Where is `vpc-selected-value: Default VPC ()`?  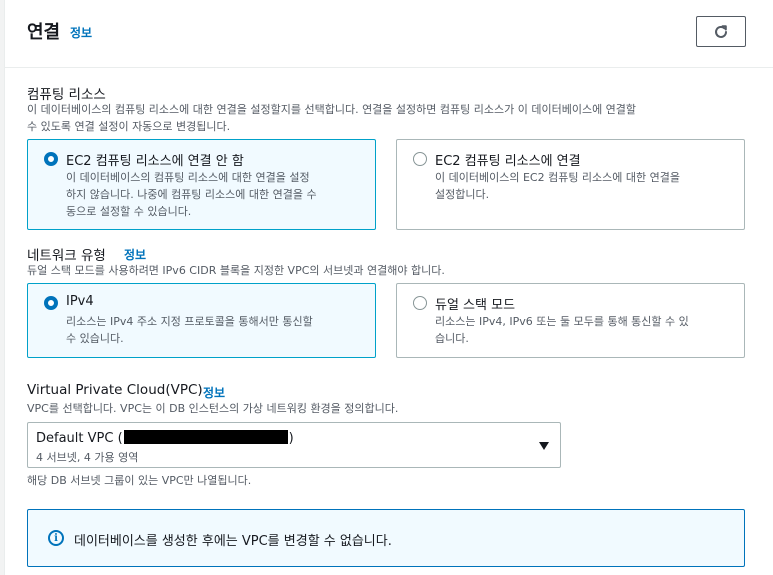
vpc-selected-value: Default VPC () is located at coordinates (165, 438).